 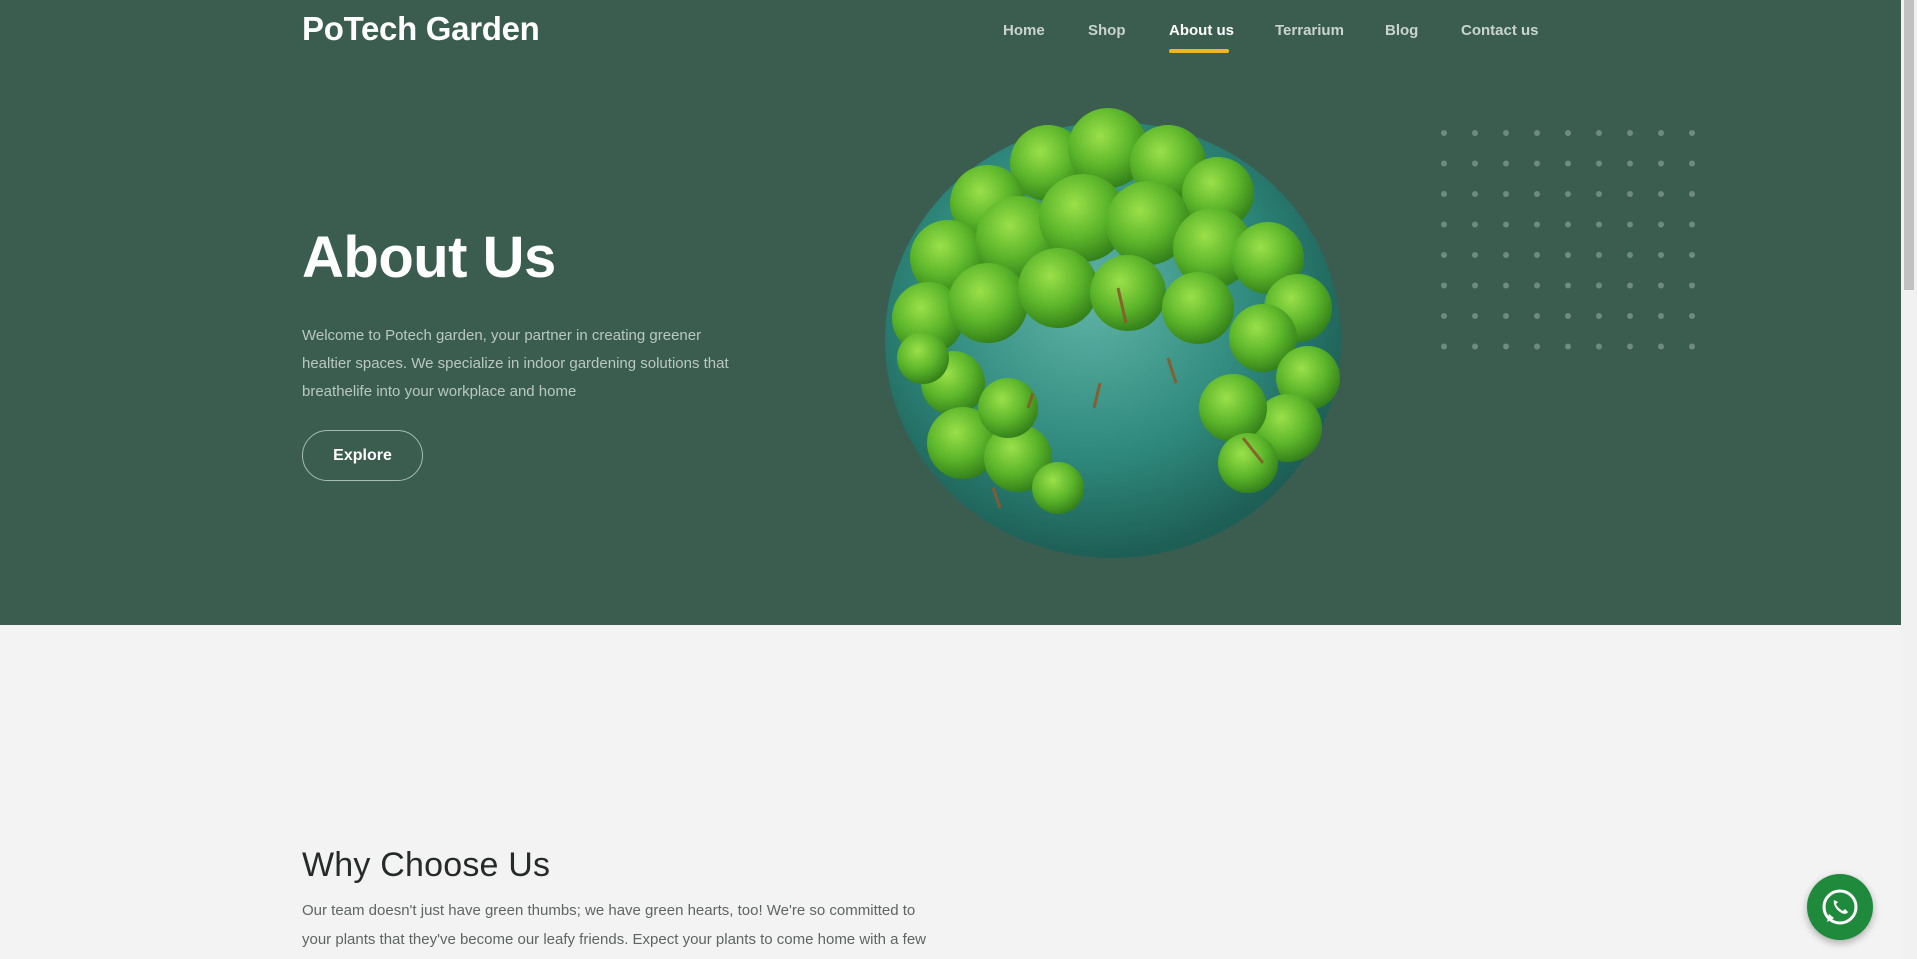 I want to click on whatsapp-button, so click(x=1840, y=907).